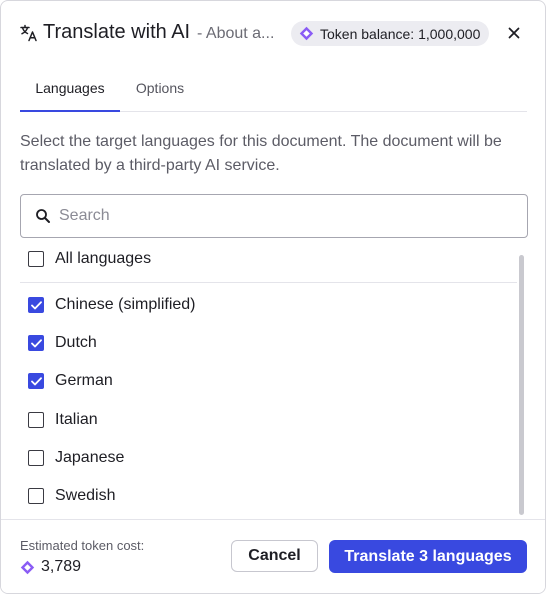  I want to click on tab-languages: Languages, so click(70, 90).